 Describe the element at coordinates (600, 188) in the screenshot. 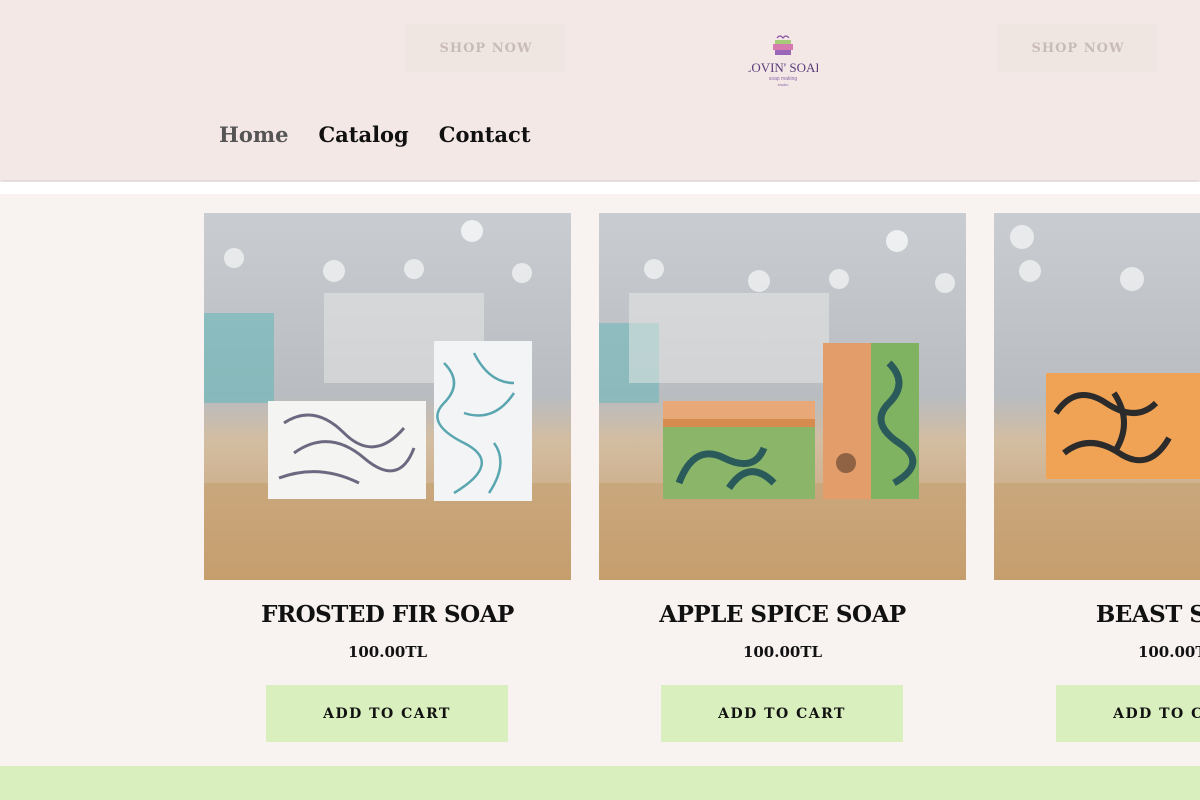

I see `header-divider` at that location.